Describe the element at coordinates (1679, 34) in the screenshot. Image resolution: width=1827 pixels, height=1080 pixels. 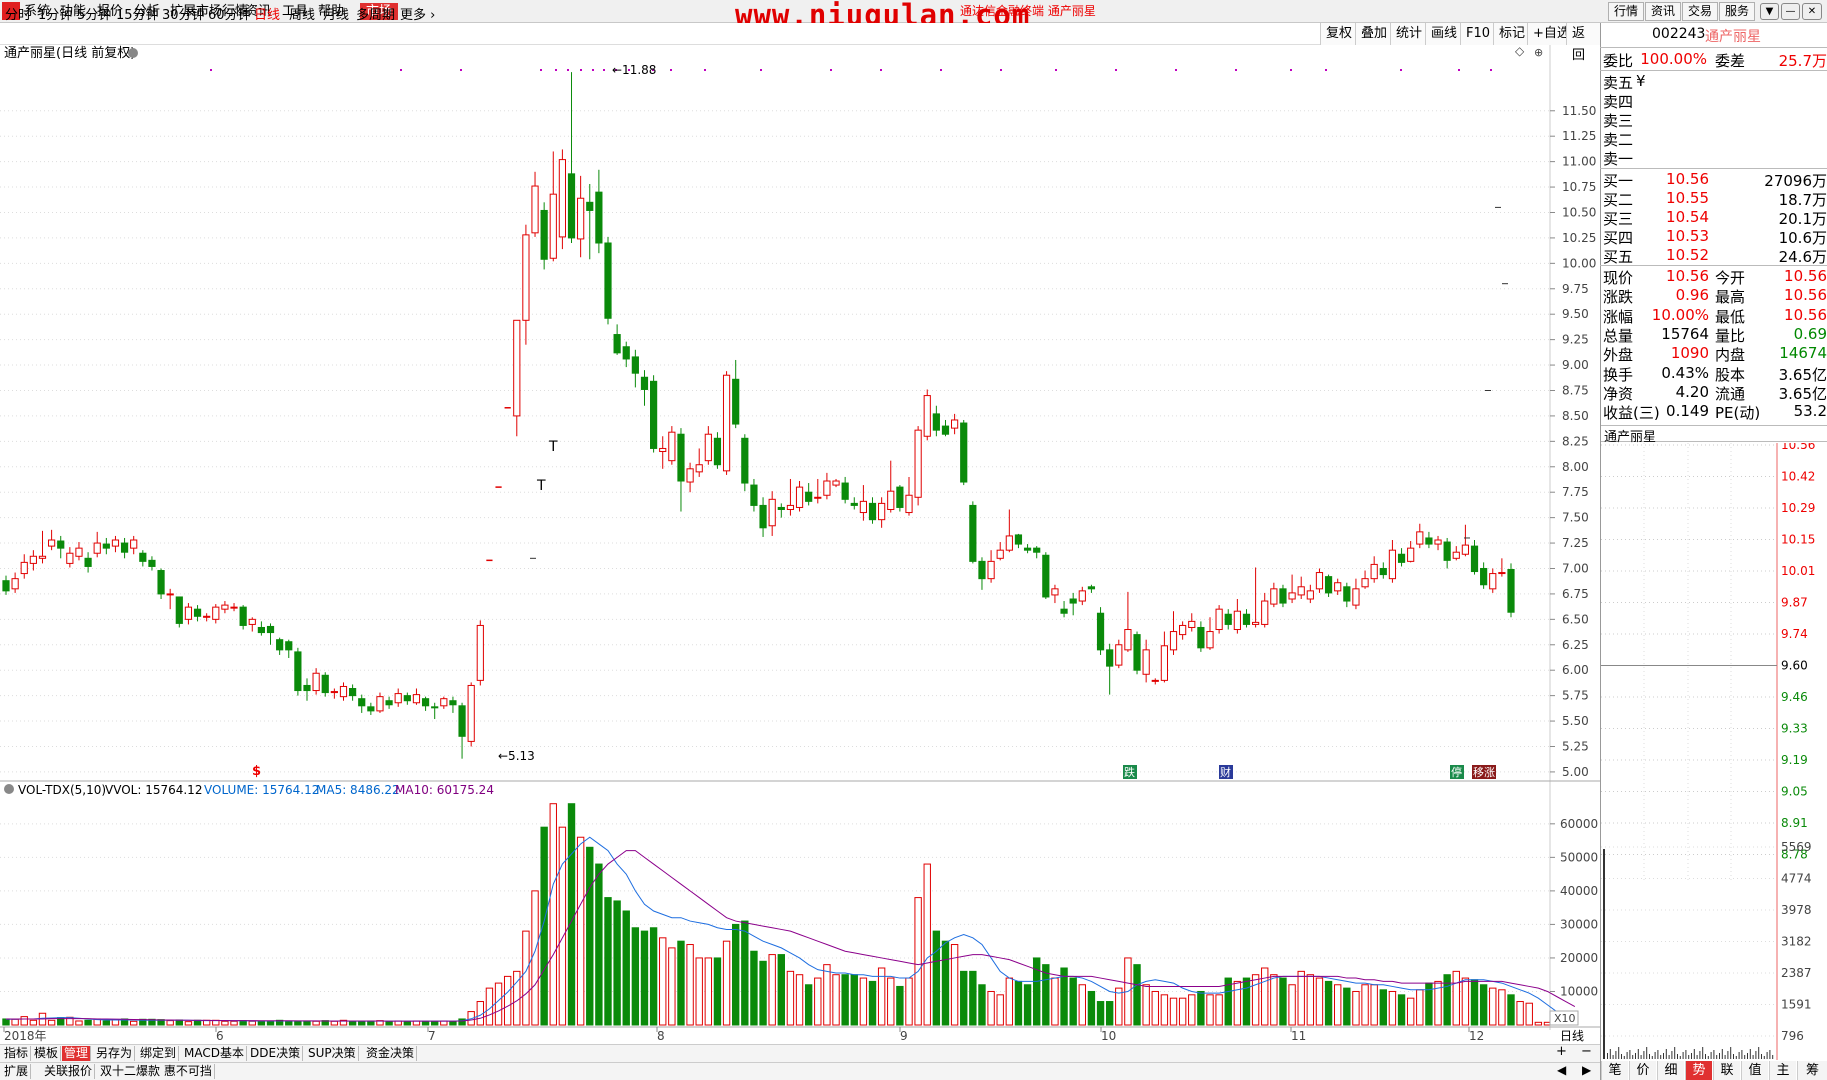
I see `stock-code: 002243` at that location.